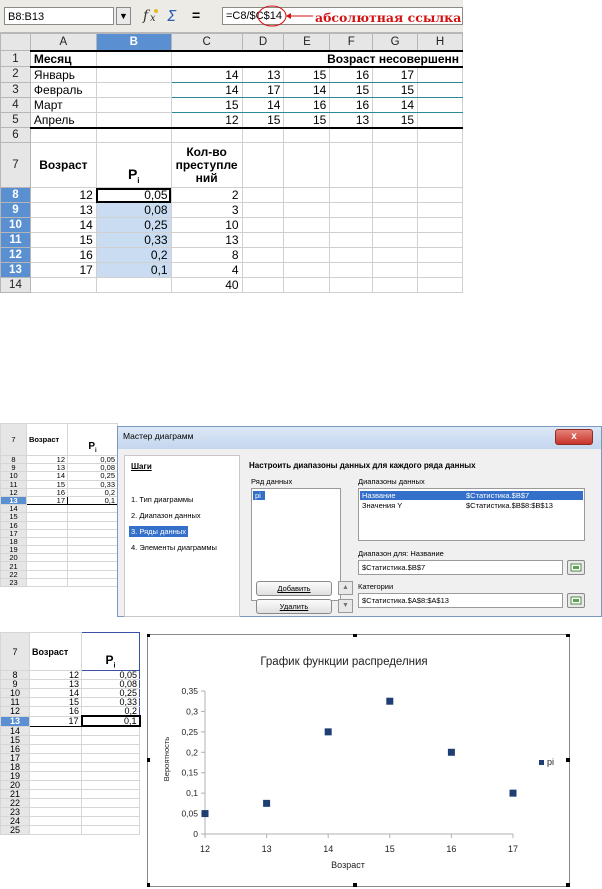 Image resolution: width=602 pixels, height=889 pixels. What do you see at coordinates (133, 225) in the screenshot?
I see `selected-cell: 0,25` at bounding box center [133, 225].